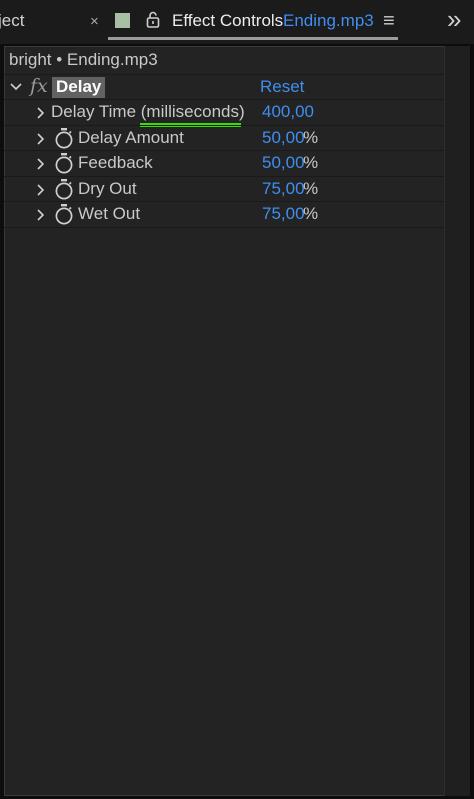 Image resolution: width=474 pixels, height=799 pixels. I want to click on panel-tab-bar: ject × Effect Controls Ending.mp3 ≡ », so click(237, 22).